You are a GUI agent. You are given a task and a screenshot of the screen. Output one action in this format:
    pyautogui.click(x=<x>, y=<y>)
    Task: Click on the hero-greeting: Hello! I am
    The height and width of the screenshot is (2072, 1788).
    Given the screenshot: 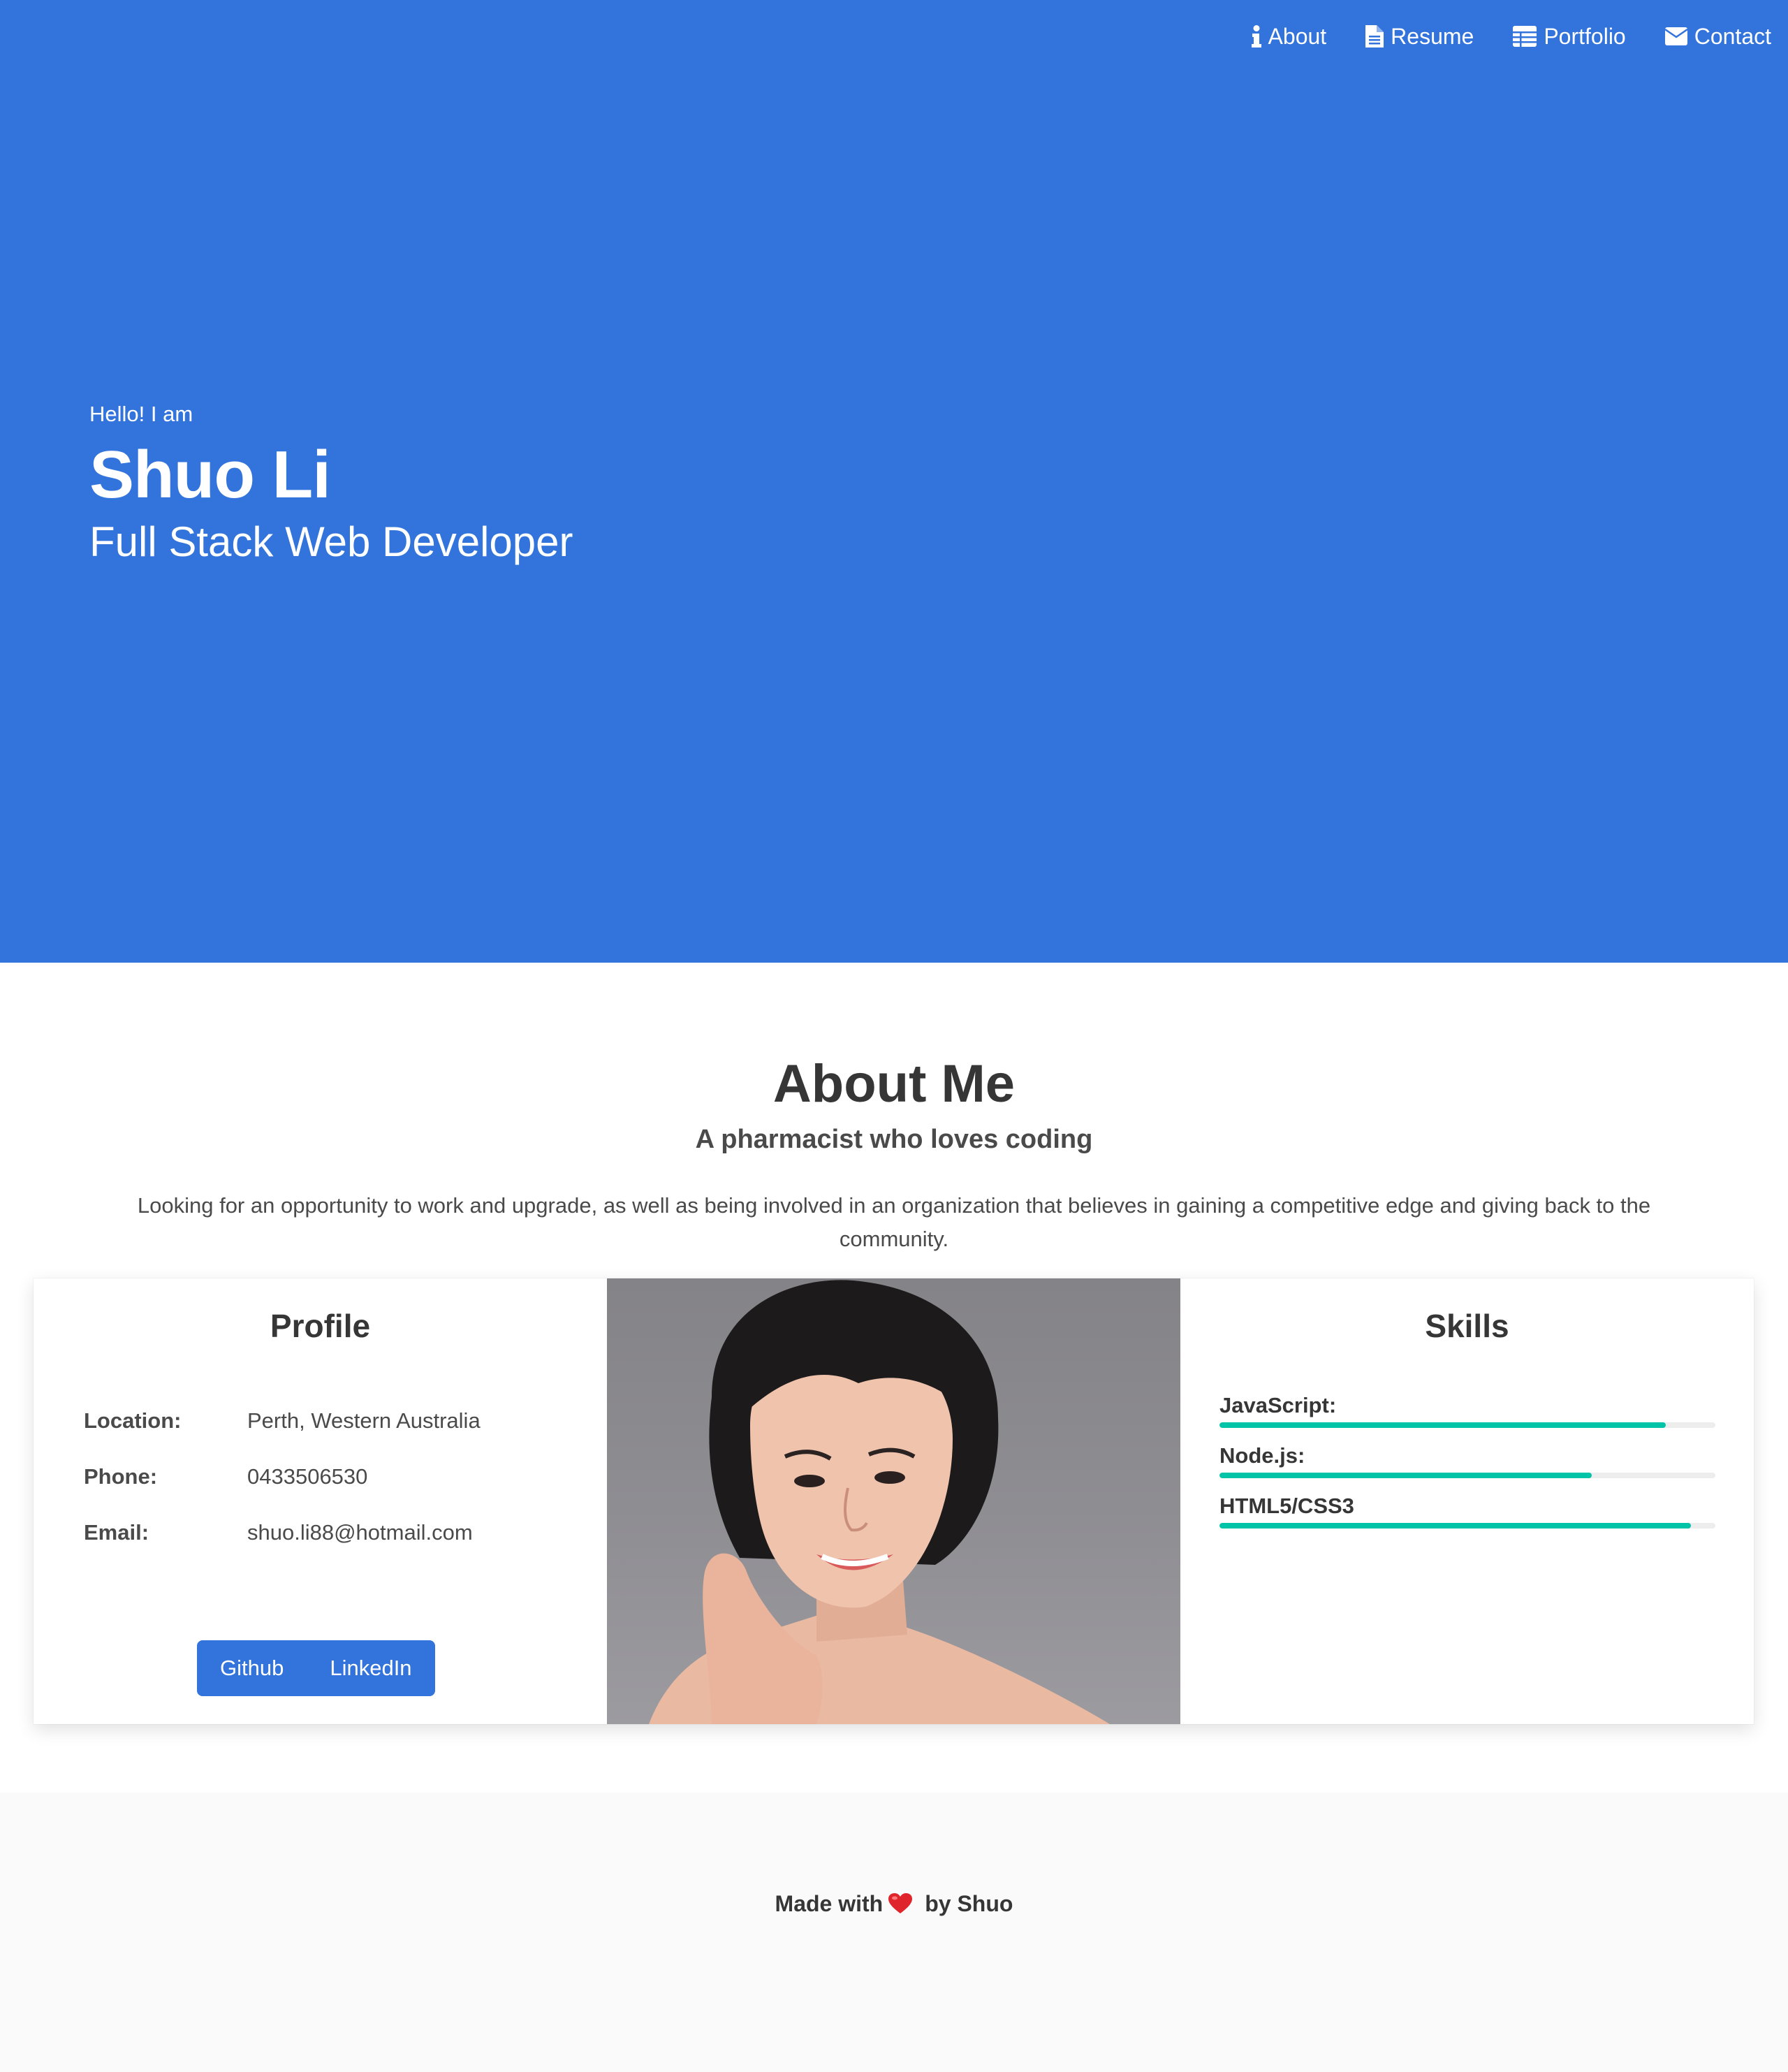 What is the action you would take?
    pyautogui.click(x=141, y=414)
    